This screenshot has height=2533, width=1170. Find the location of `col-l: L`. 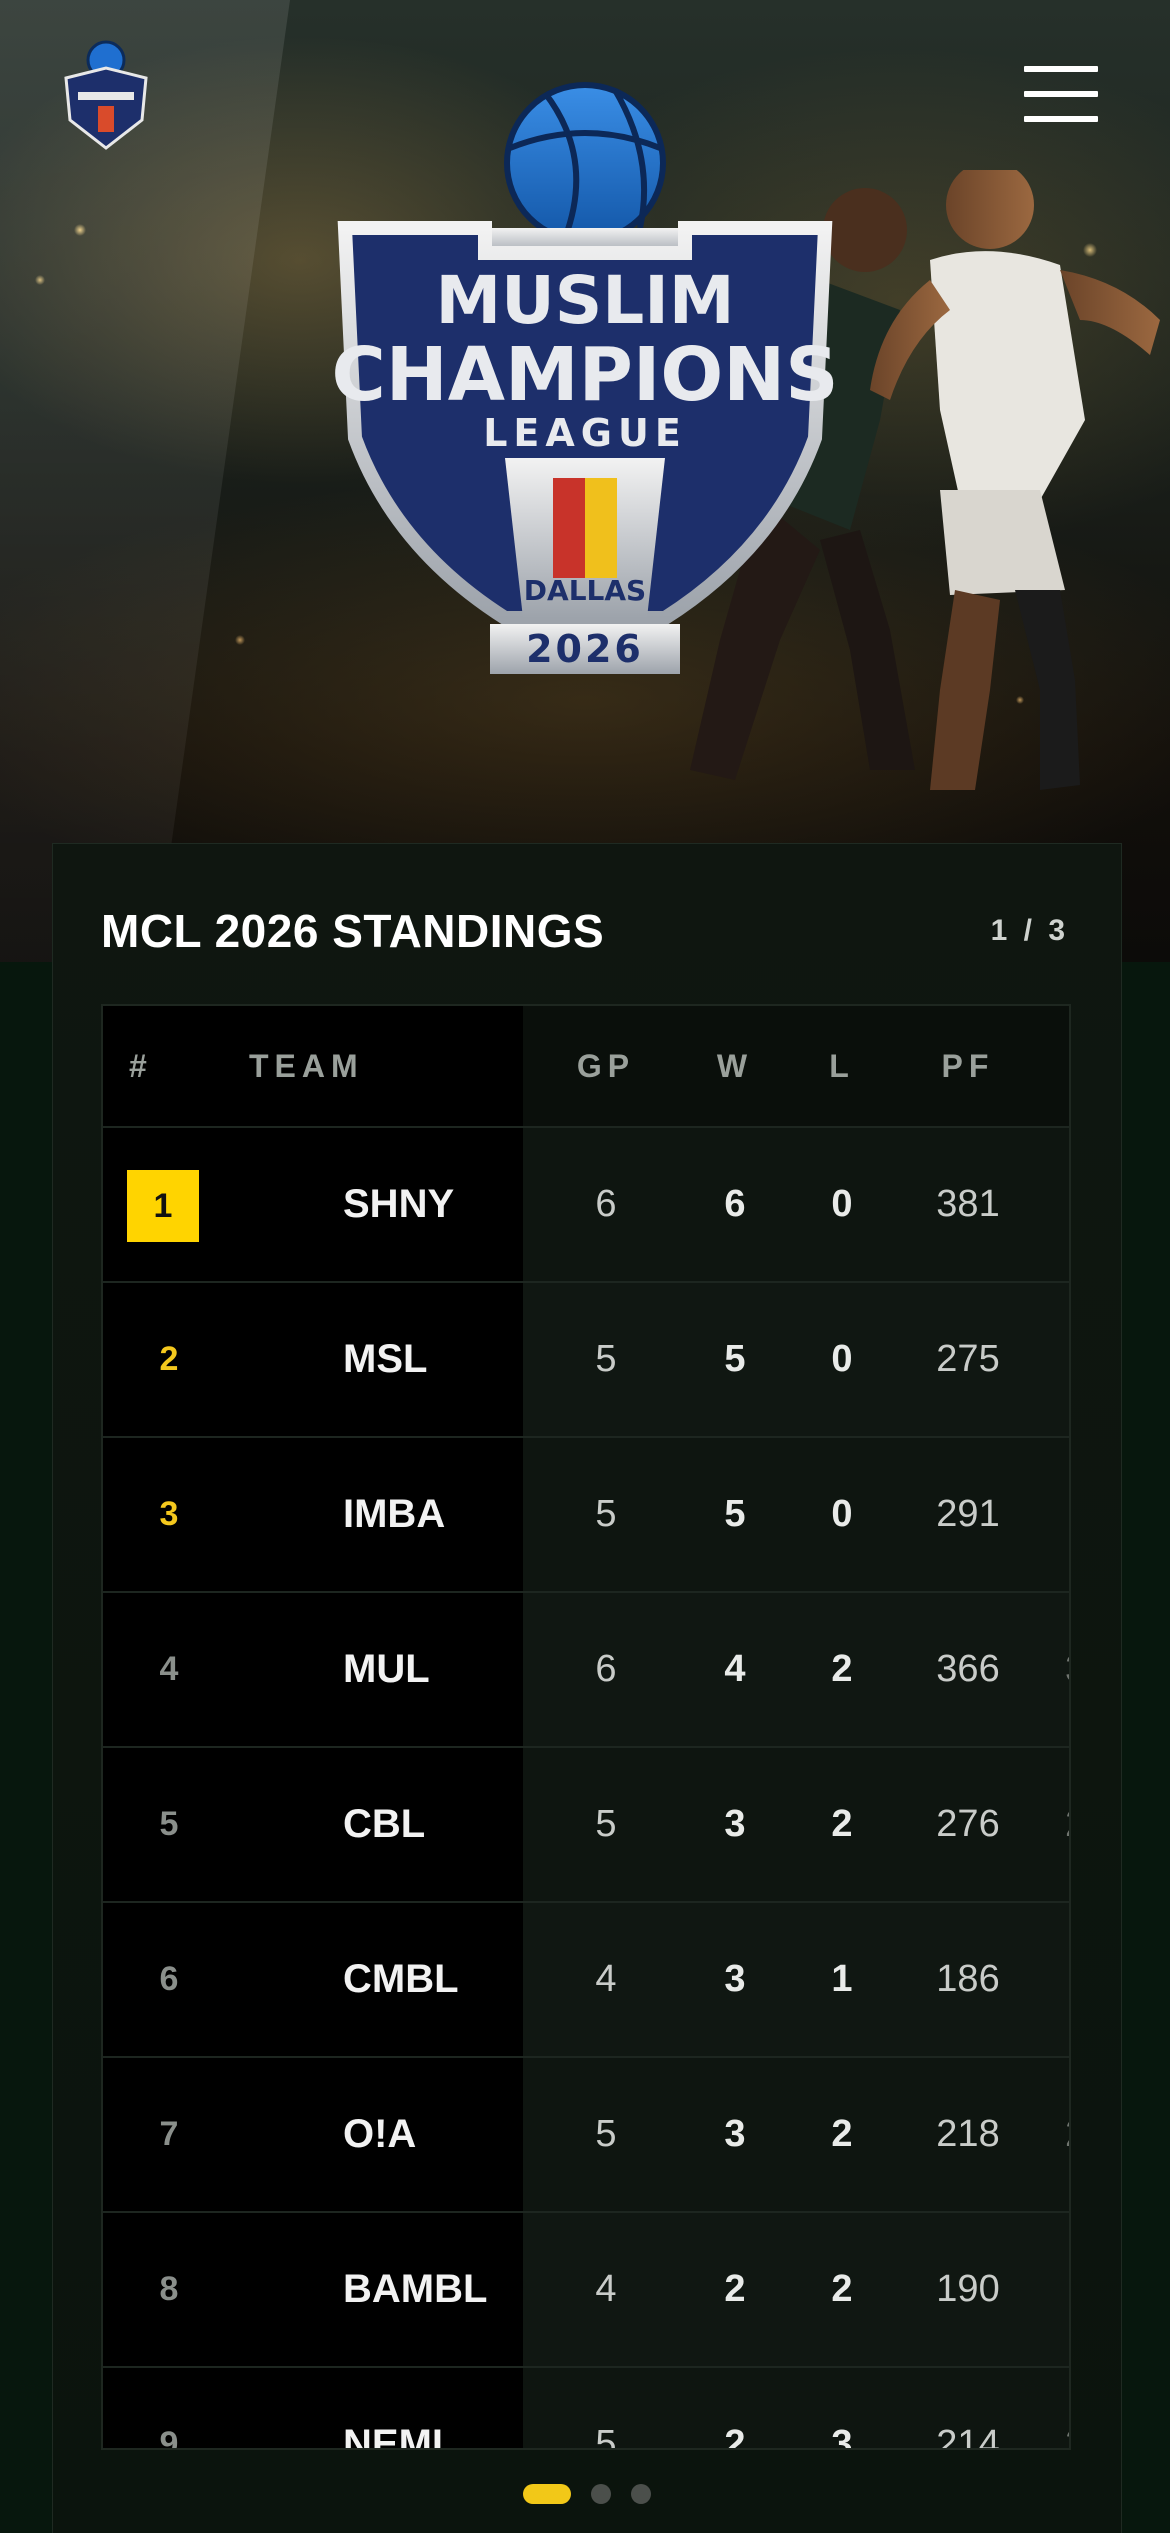

col-l: L is located at coordinates (842, 1066).